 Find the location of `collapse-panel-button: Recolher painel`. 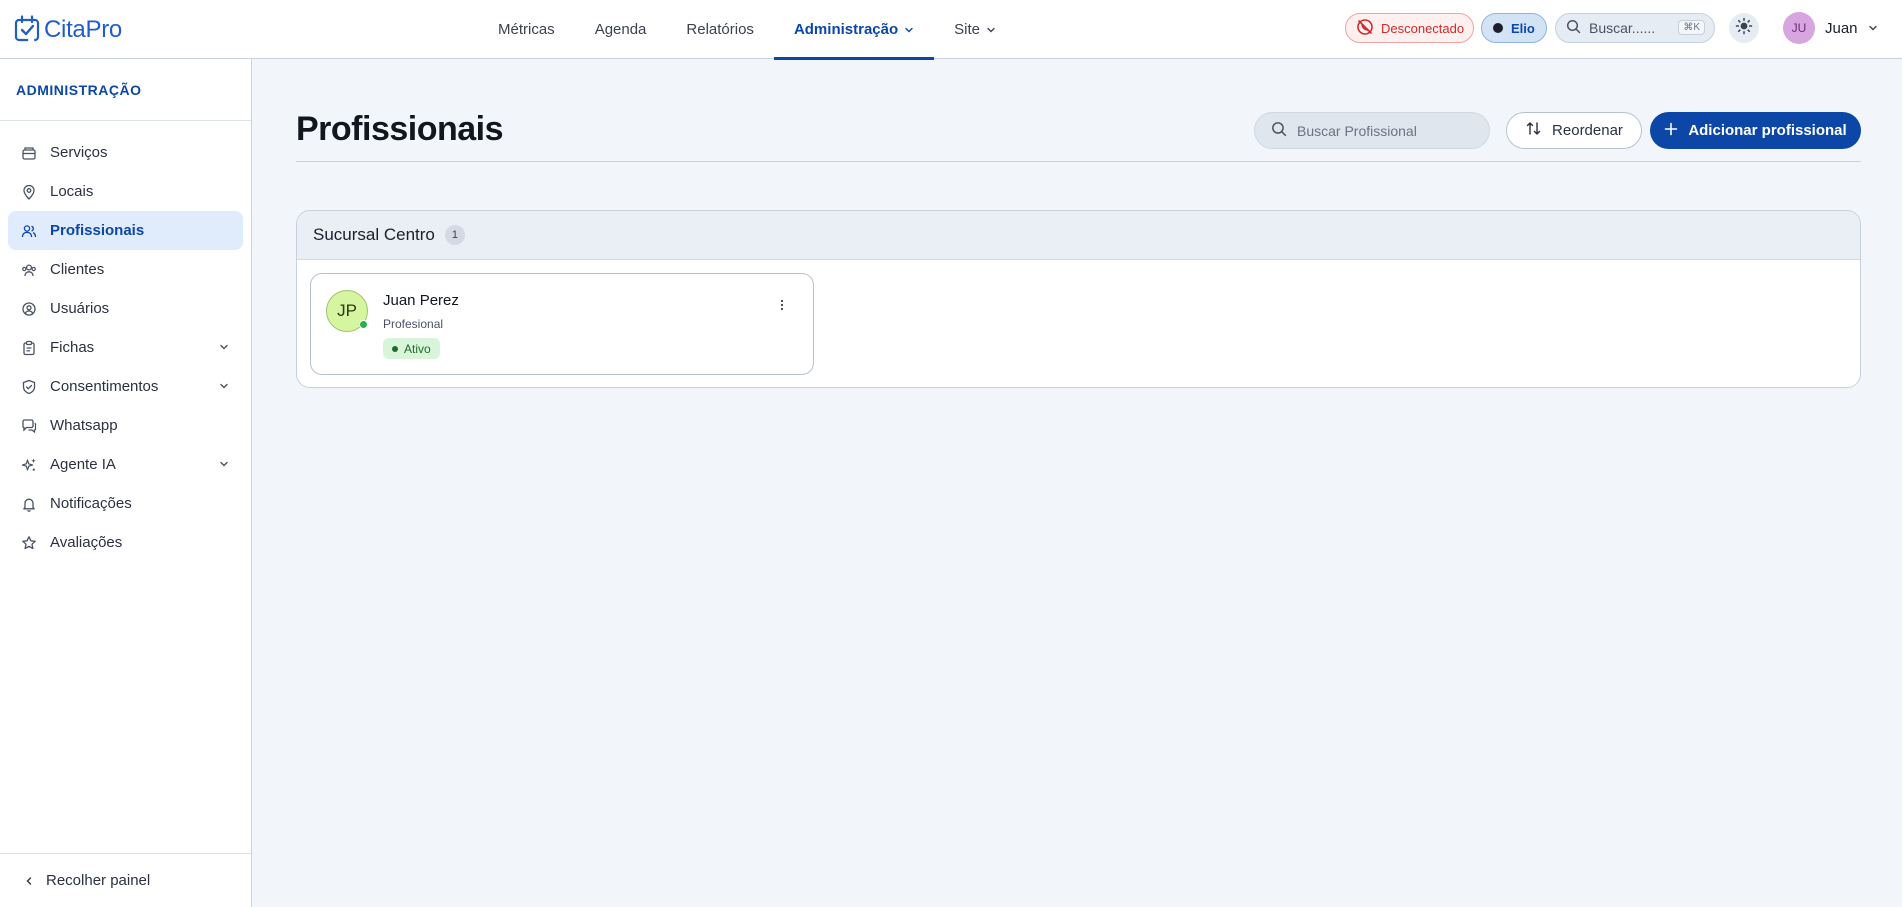

collapse-panel-button: Recolher painel is located at coordinates (125, 880).